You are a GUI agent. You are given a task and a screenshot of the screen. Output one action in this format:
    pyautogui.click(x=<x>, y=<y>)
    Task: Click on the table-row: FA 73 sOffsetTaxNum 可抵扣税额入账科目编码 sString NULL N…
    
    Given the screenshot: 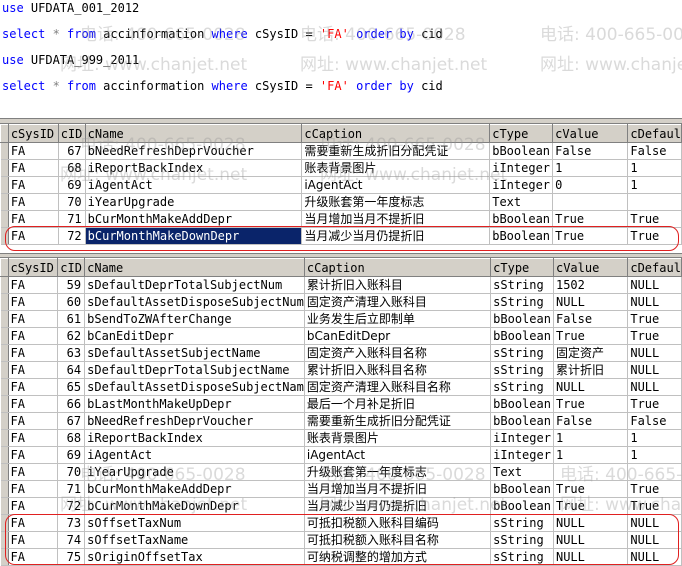 What is the action you would take?
    pyautogui.click(x=341, y=523)
    